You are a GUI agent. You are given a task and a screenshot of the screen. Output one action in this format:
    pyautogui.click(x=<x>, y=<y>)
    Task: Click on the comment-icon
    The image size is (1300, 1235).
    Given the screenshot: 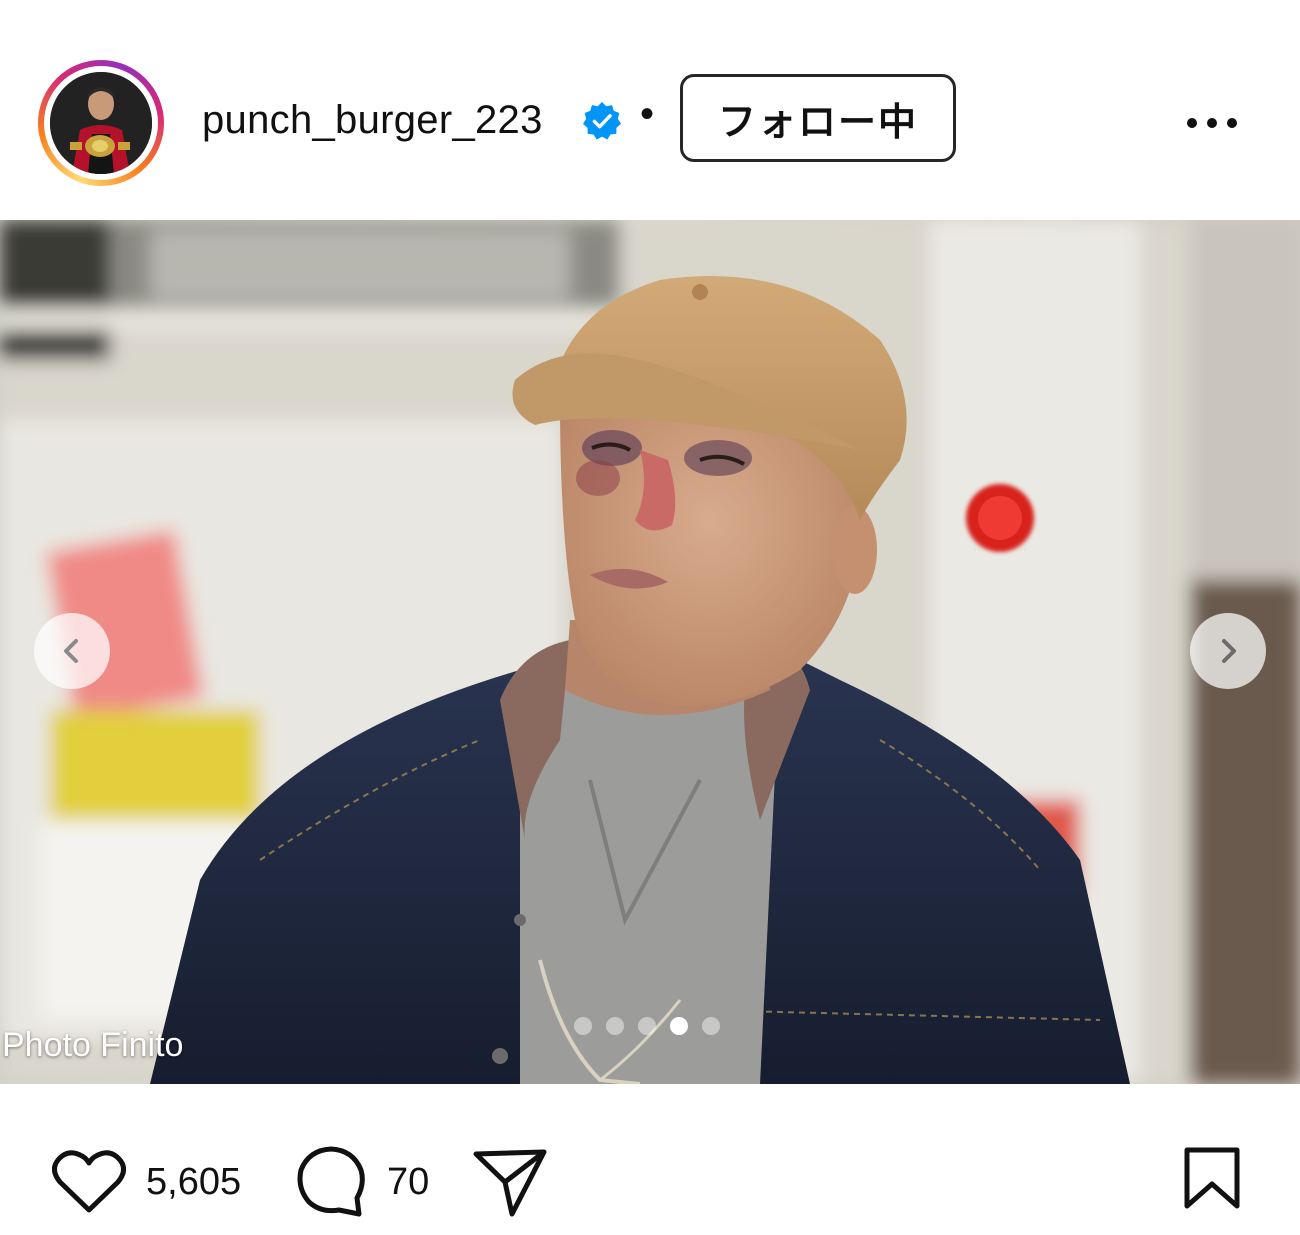 What is the action you would take?
    pyautogui.click(x=332, y=1181)
    